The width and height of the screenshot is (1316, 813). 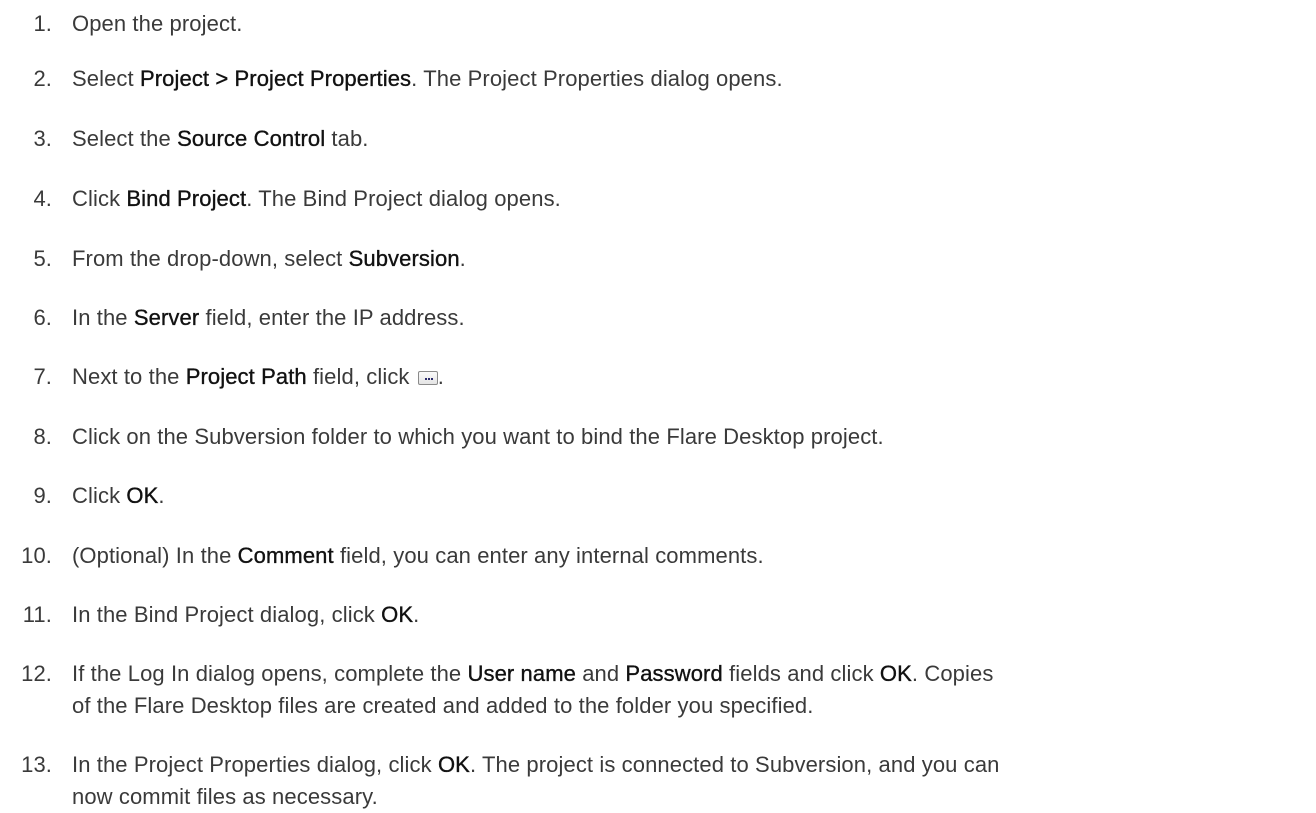 I want to click on step-number: 2., so click(x=42, y=78).